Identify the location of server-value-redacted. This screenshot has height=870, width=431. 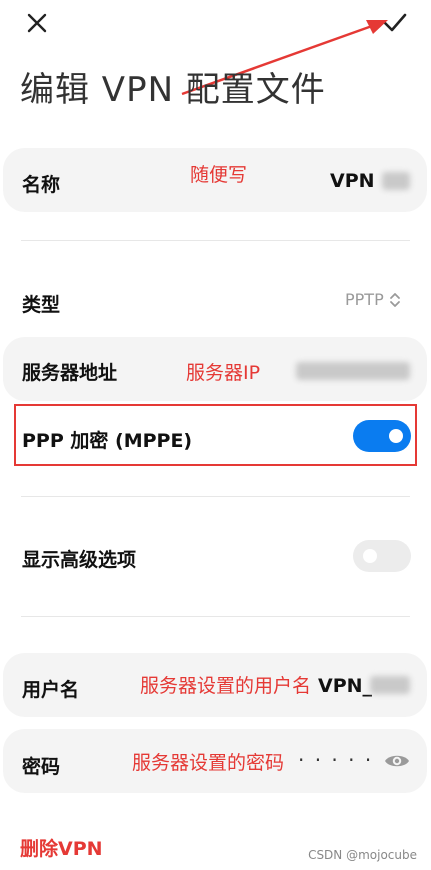
(353, 371).